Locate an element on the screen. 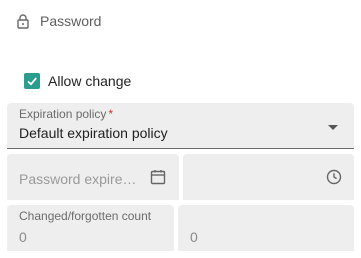  allow-change-label: Allow change is located at coordinates (89, 81).